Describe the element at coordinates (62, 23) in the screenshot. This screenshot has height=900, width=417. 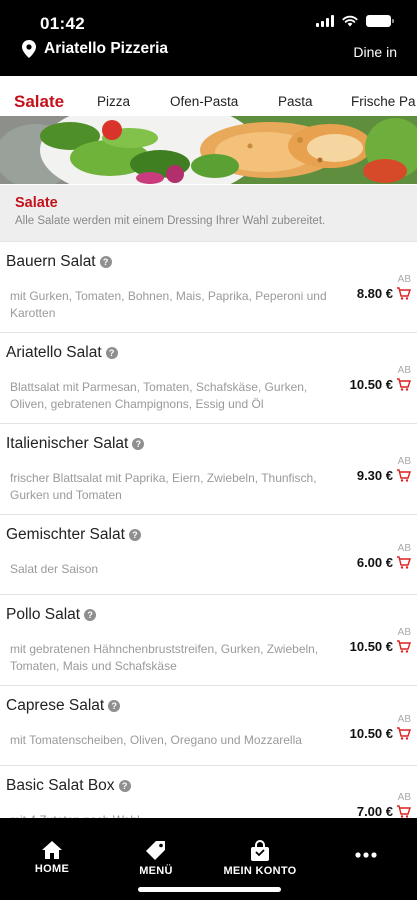
I see `status-time: 01:42` at that location.